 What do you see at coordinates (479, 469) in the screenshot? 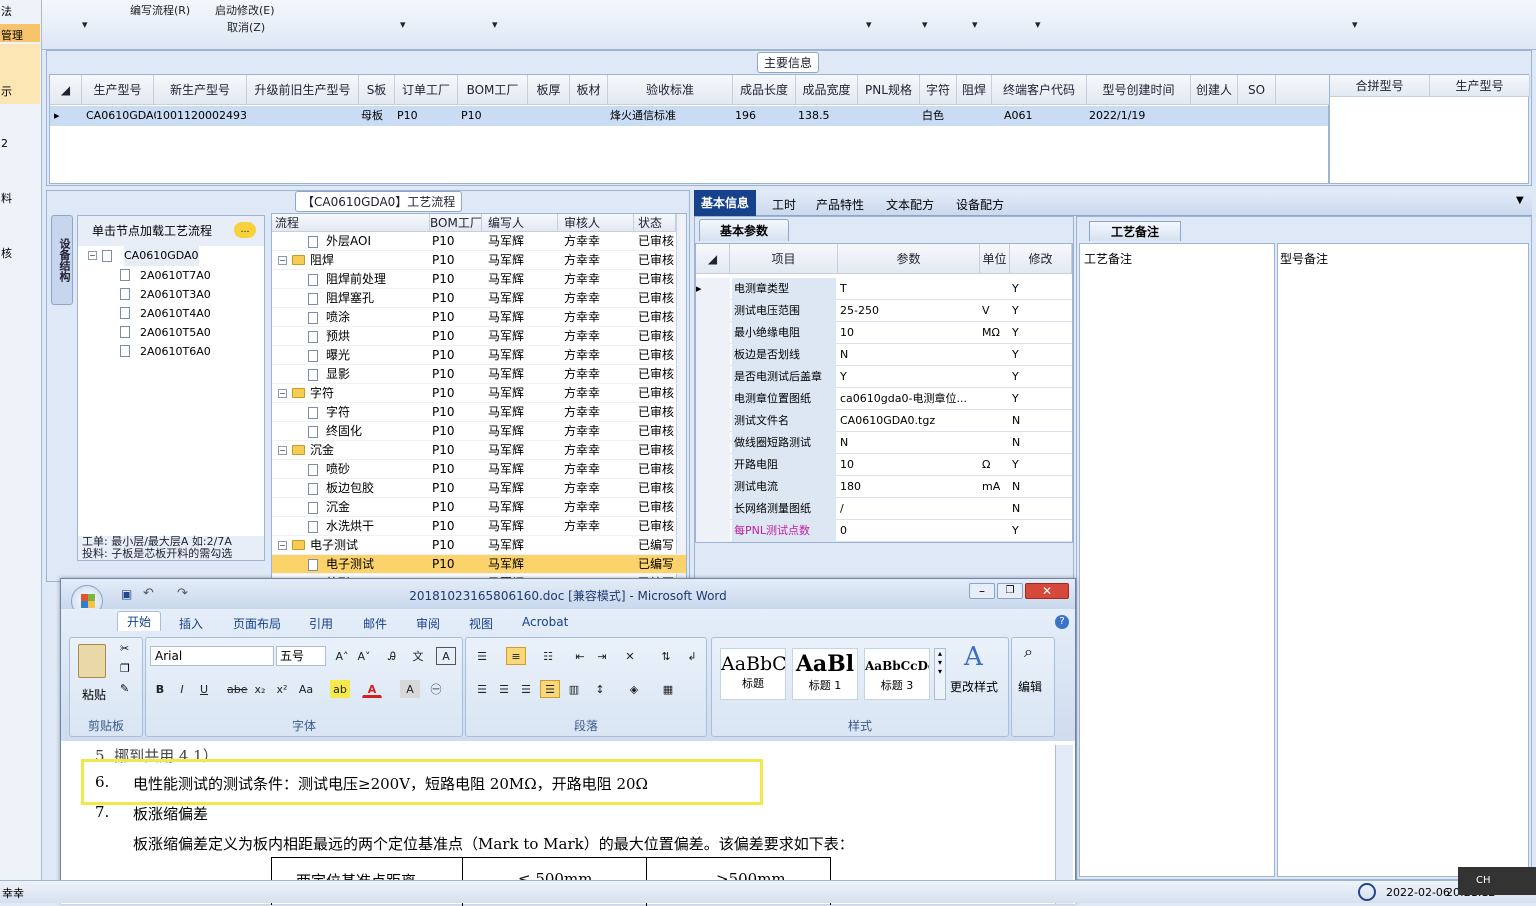
I see `flow-row: 喷砂 P10 马军辉 方幸幸 已审核` at bounding box center [479, 469].